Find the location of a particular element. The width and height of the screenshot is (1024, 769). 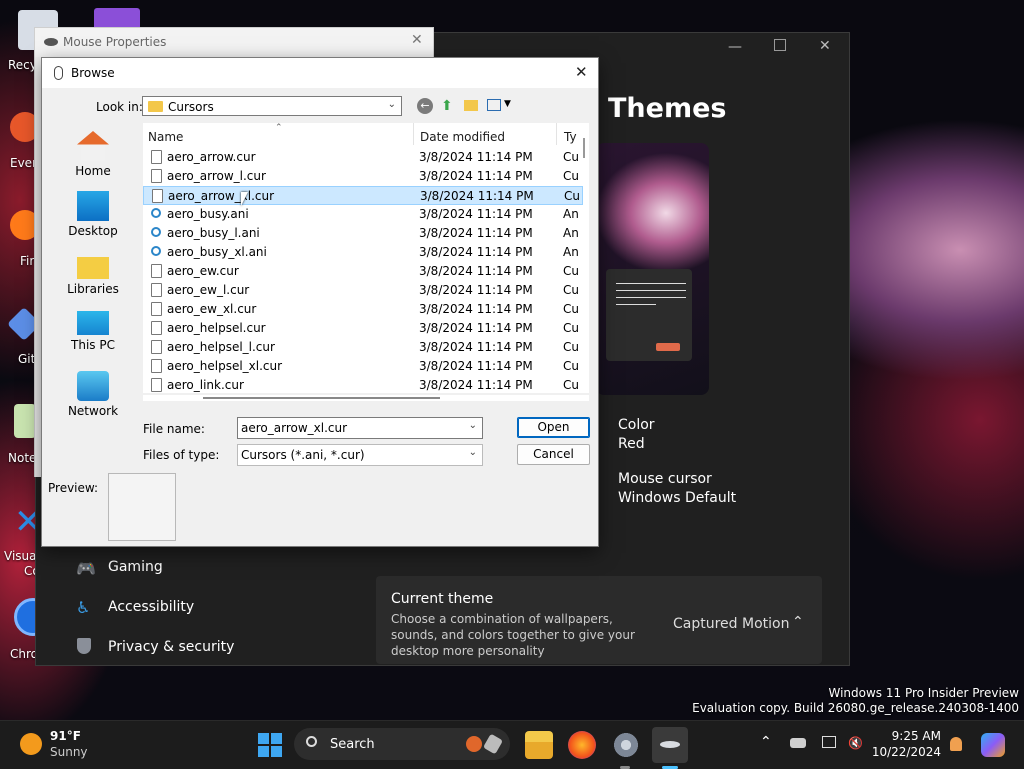

file-explorer-icon is located at coordinates (539, 745).